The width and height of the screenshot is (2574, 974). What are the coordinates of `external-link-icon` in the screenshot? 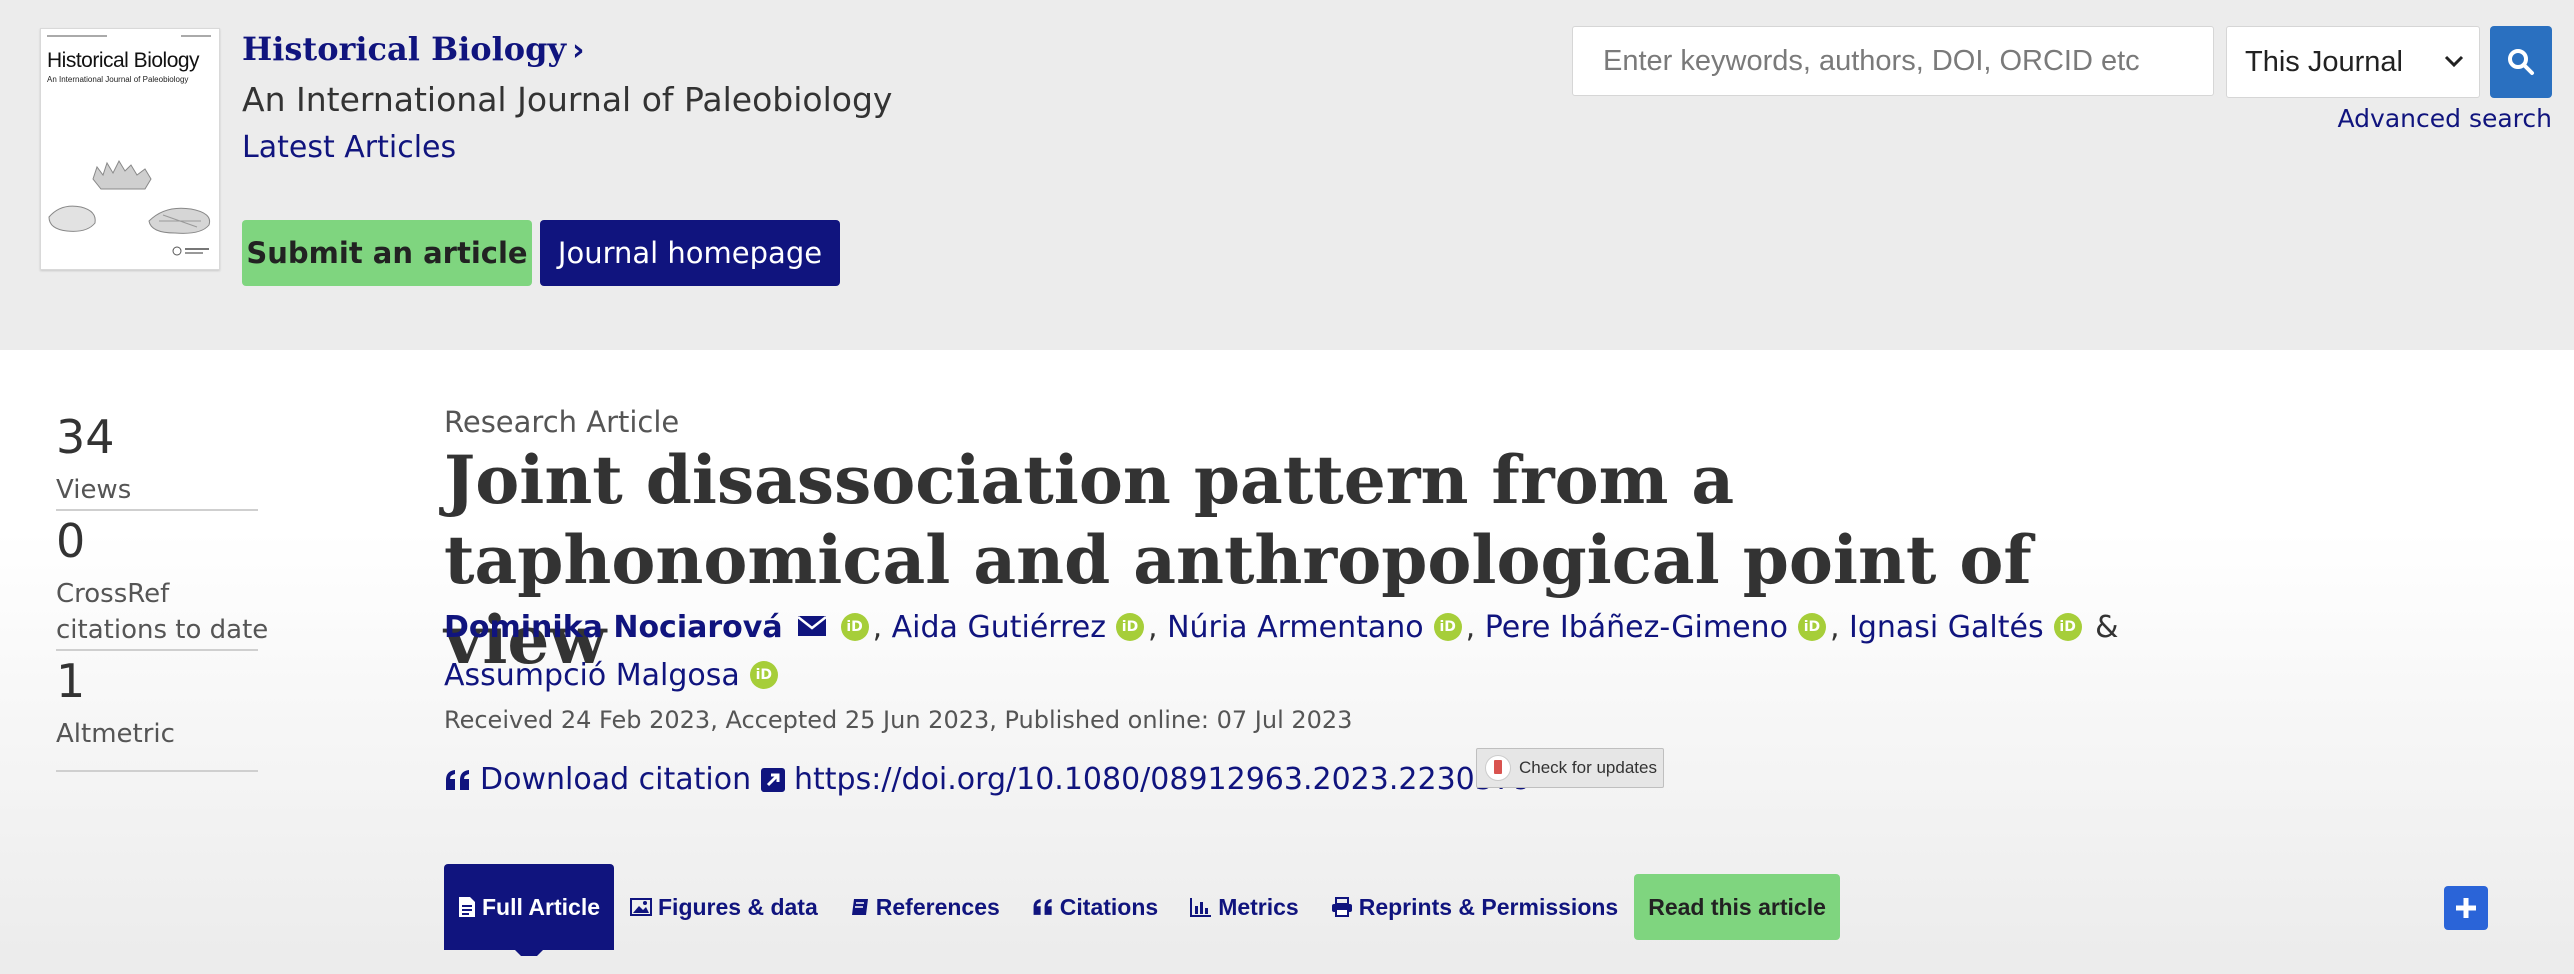 It's located at (773, 779).